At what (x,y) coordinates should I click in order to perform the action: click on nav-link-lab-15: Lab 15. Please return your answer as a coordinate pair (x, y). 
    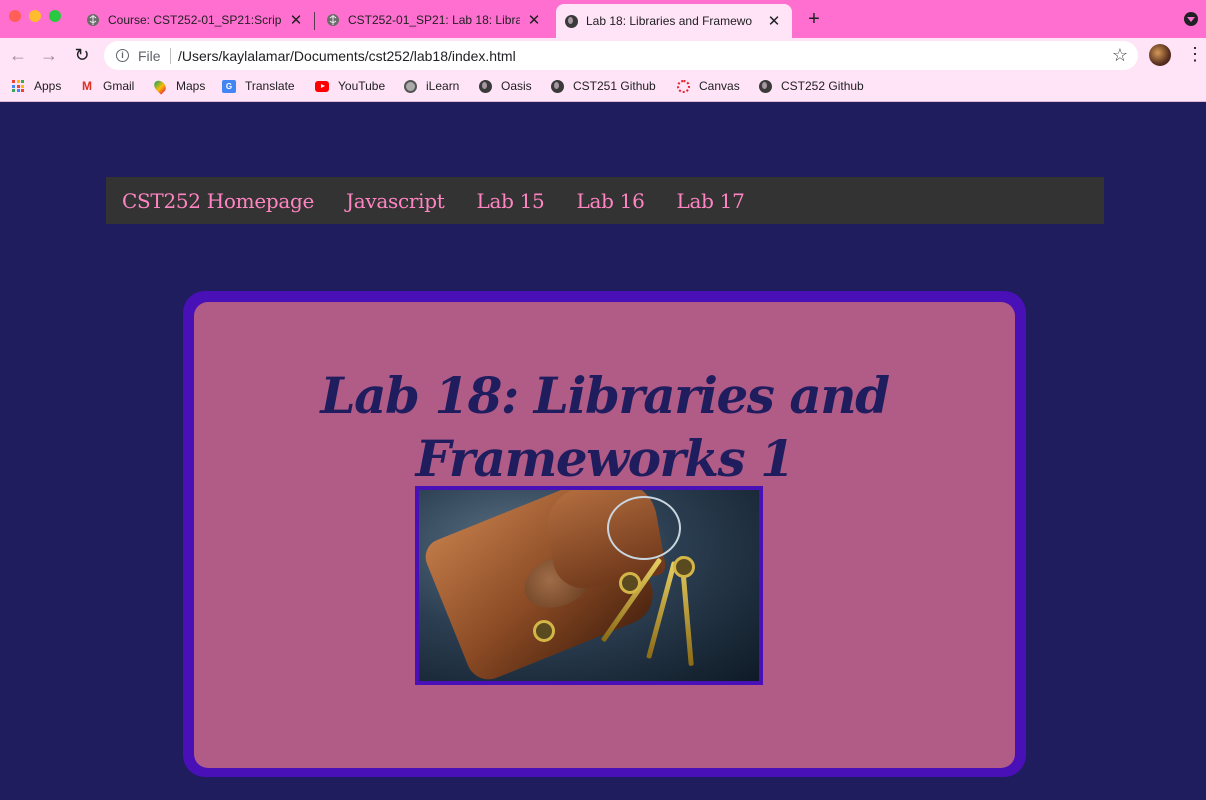
    Looking at the image, I should click on (510, 201).